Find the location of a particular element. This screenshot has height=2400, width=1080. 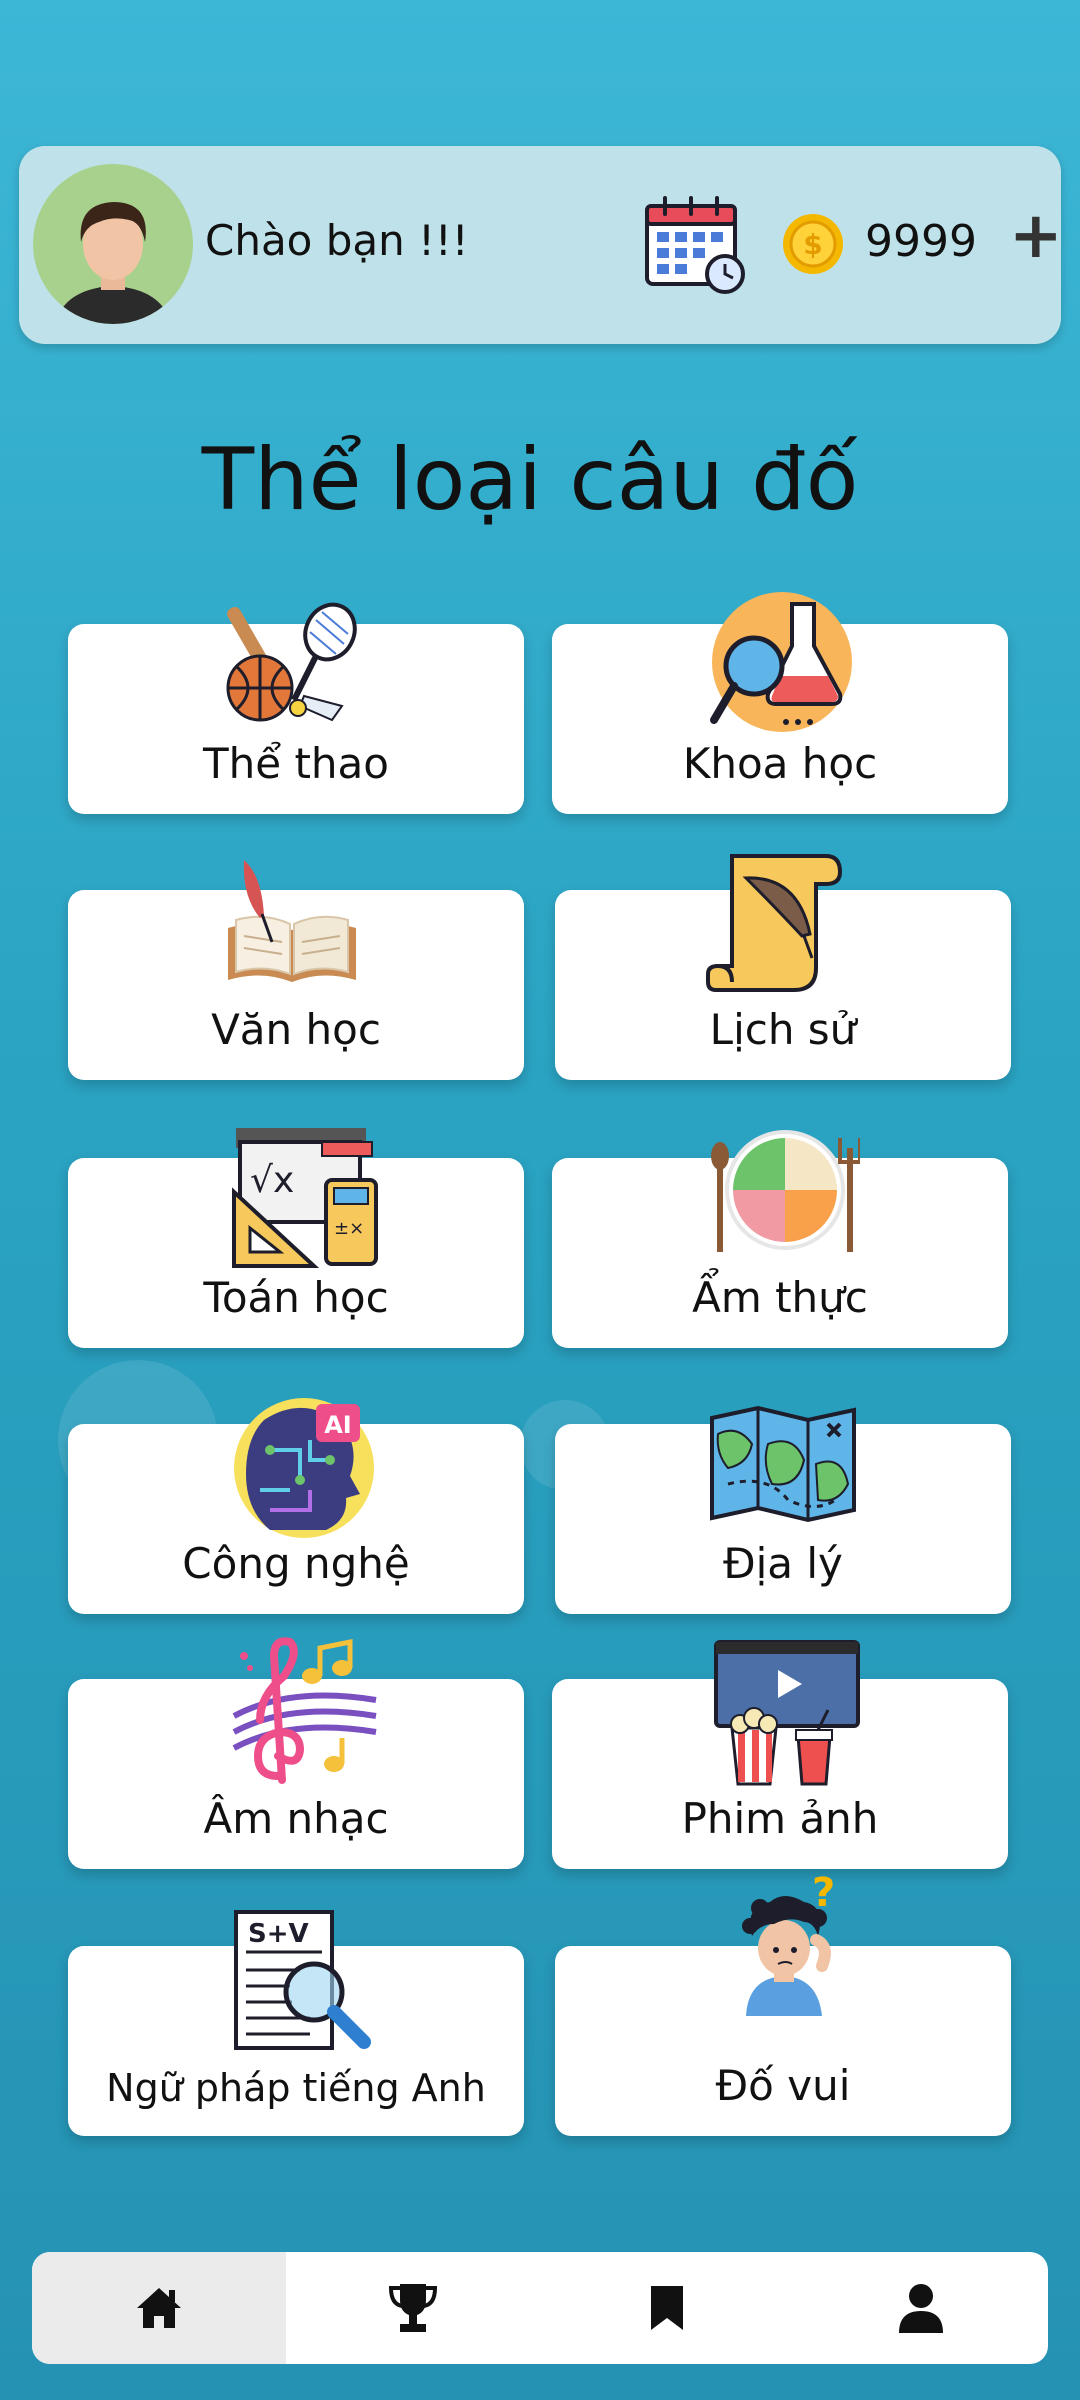

category-label: Ẩm thực is located at coordinates (780, 1297).